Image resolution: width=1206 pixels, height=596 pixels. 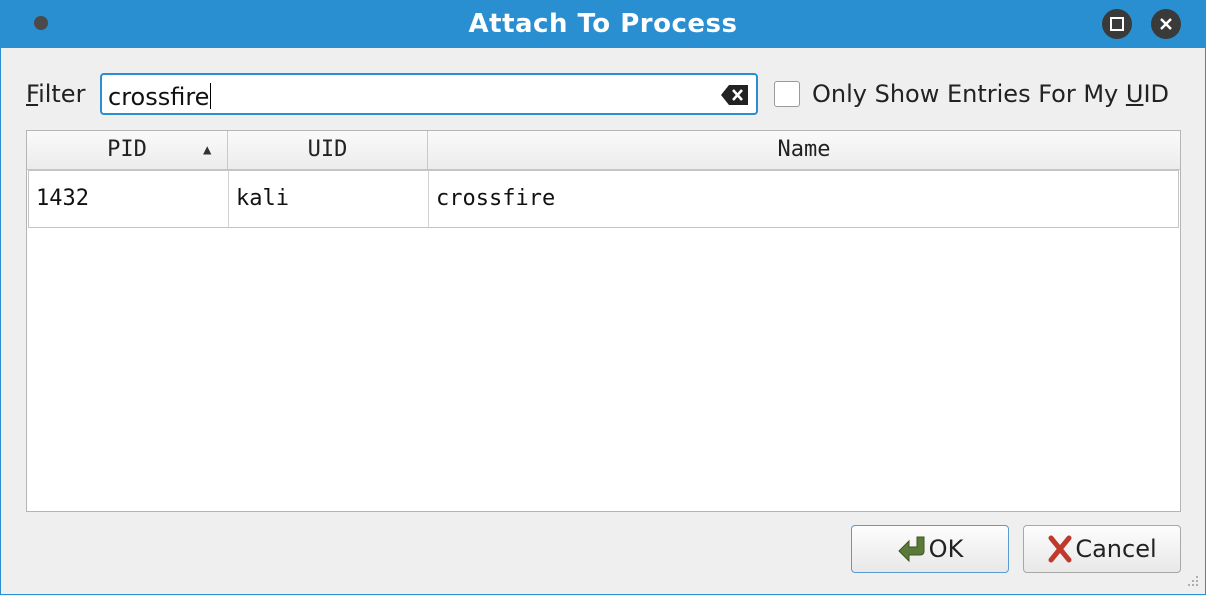 I want to click on cancel-button: Cancel, so click(x=1102, y=549).